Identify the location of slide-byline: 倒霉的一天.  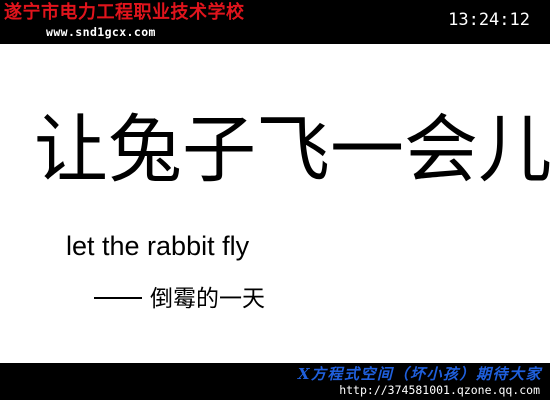
(179, 299).